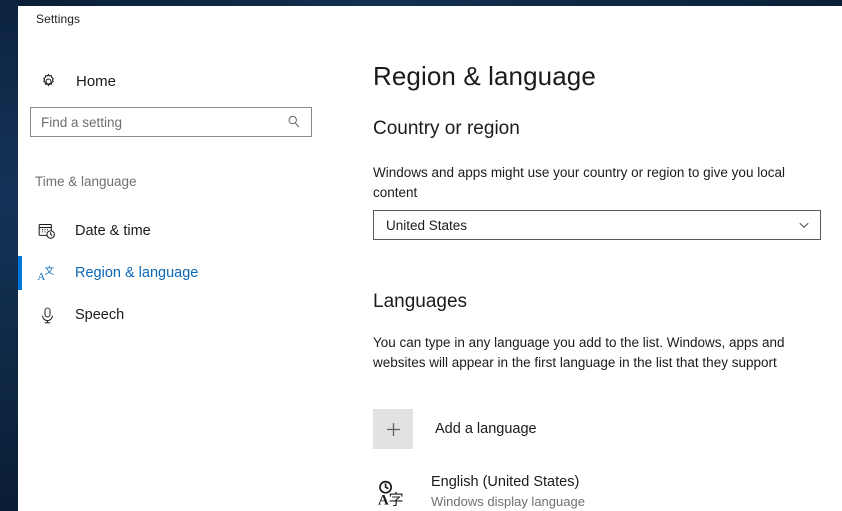  I want to click on window-title: Settings, so click(58, 19).